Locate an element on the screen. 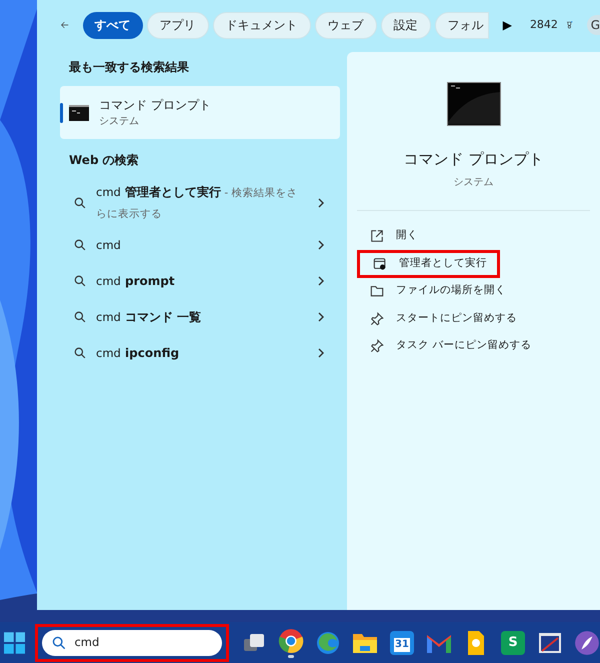 The height and width of the screenshot is (663, 600). filter-tab: フォル is located at coordinates (461, 25).